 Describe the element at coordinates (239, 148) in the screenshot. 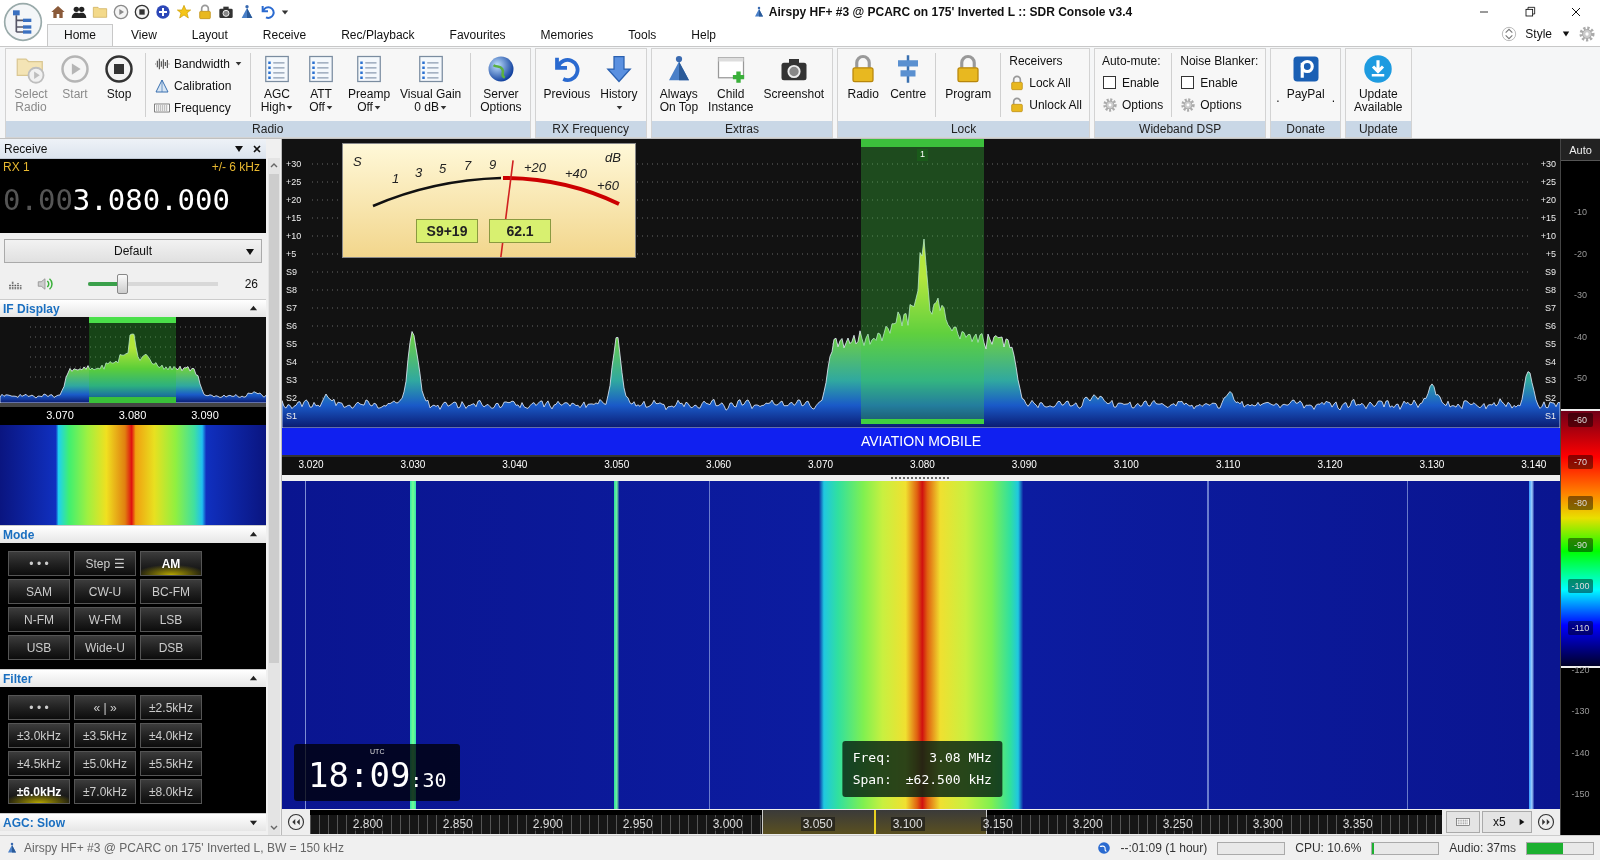

I see `dropdown-icon` at that location.